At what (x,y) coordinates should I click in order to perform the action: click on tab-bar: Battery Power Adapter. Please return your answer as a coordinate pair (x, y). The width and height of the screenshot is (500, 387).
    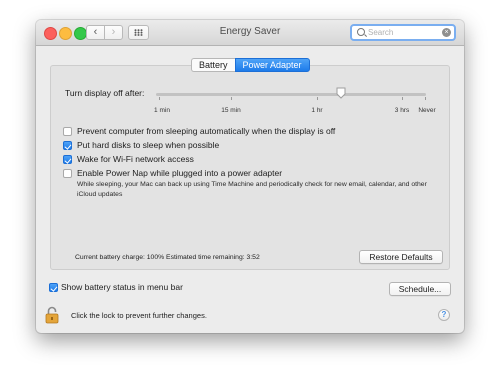
    Looking at the image, I should click on (250, 65).